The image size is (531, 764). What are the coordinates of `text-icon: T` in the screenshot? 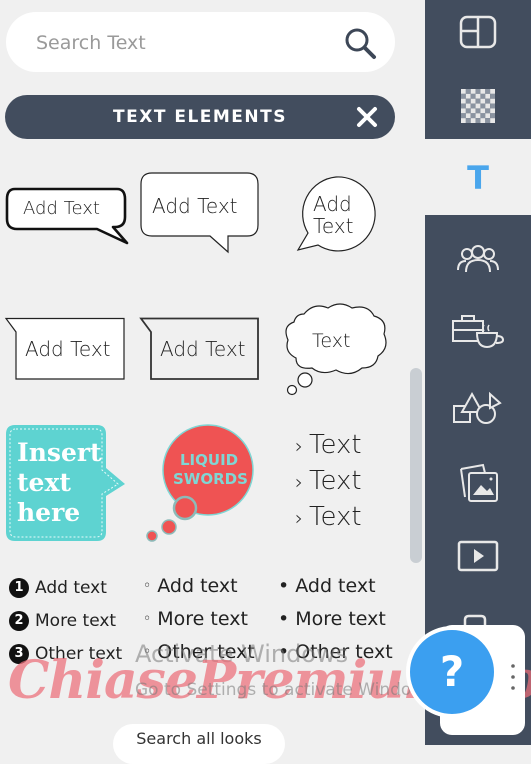 It's located at (478, 178).